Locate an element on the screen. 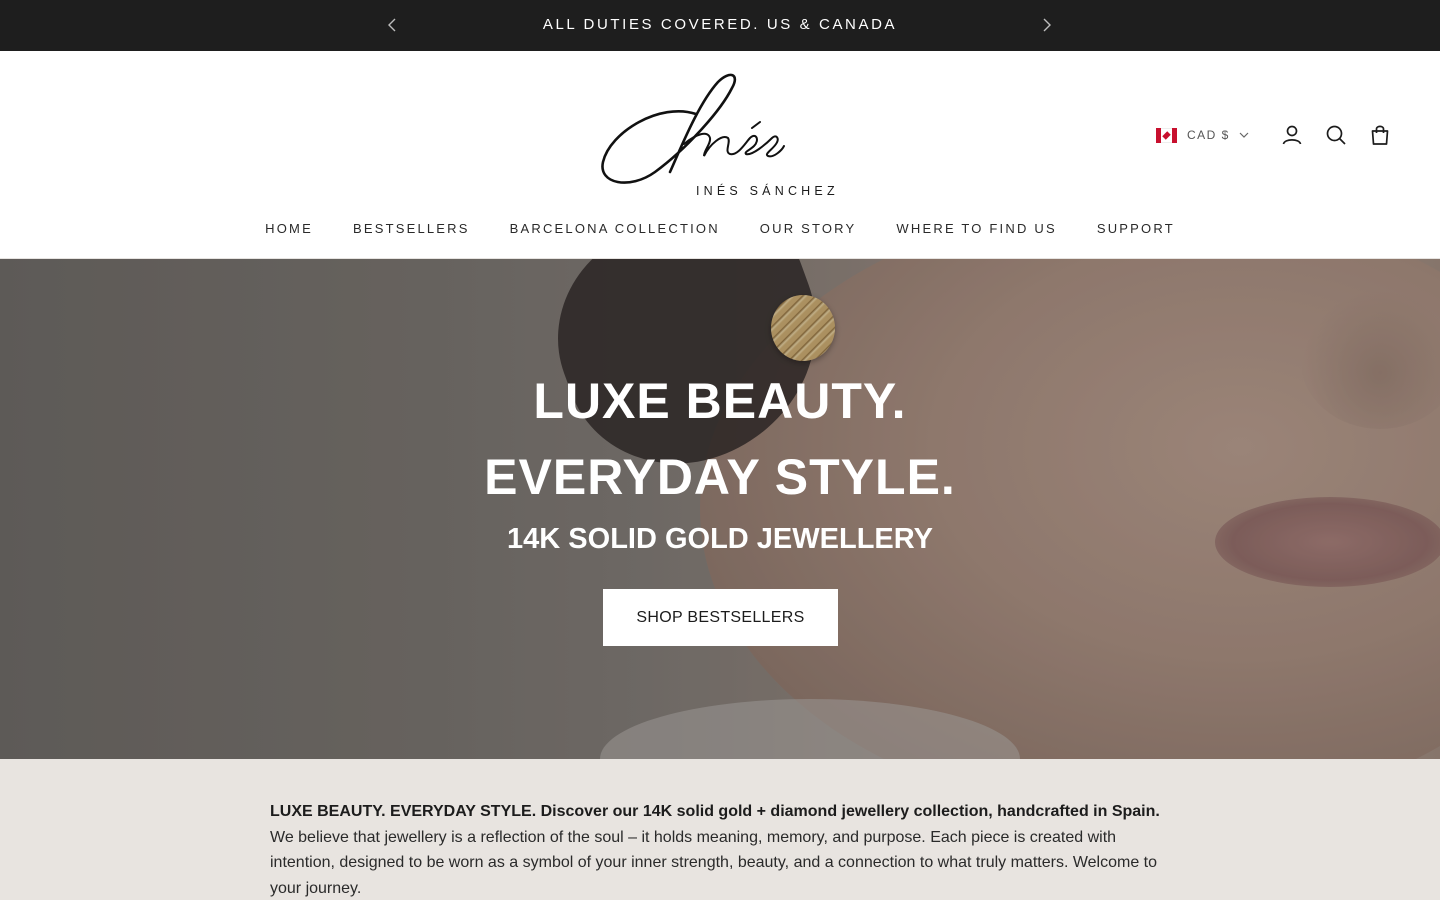 Image resolution: width=1440 pixels, height=900 pixels. currency-label: CAD $ is located at coordinates (1208, 135).